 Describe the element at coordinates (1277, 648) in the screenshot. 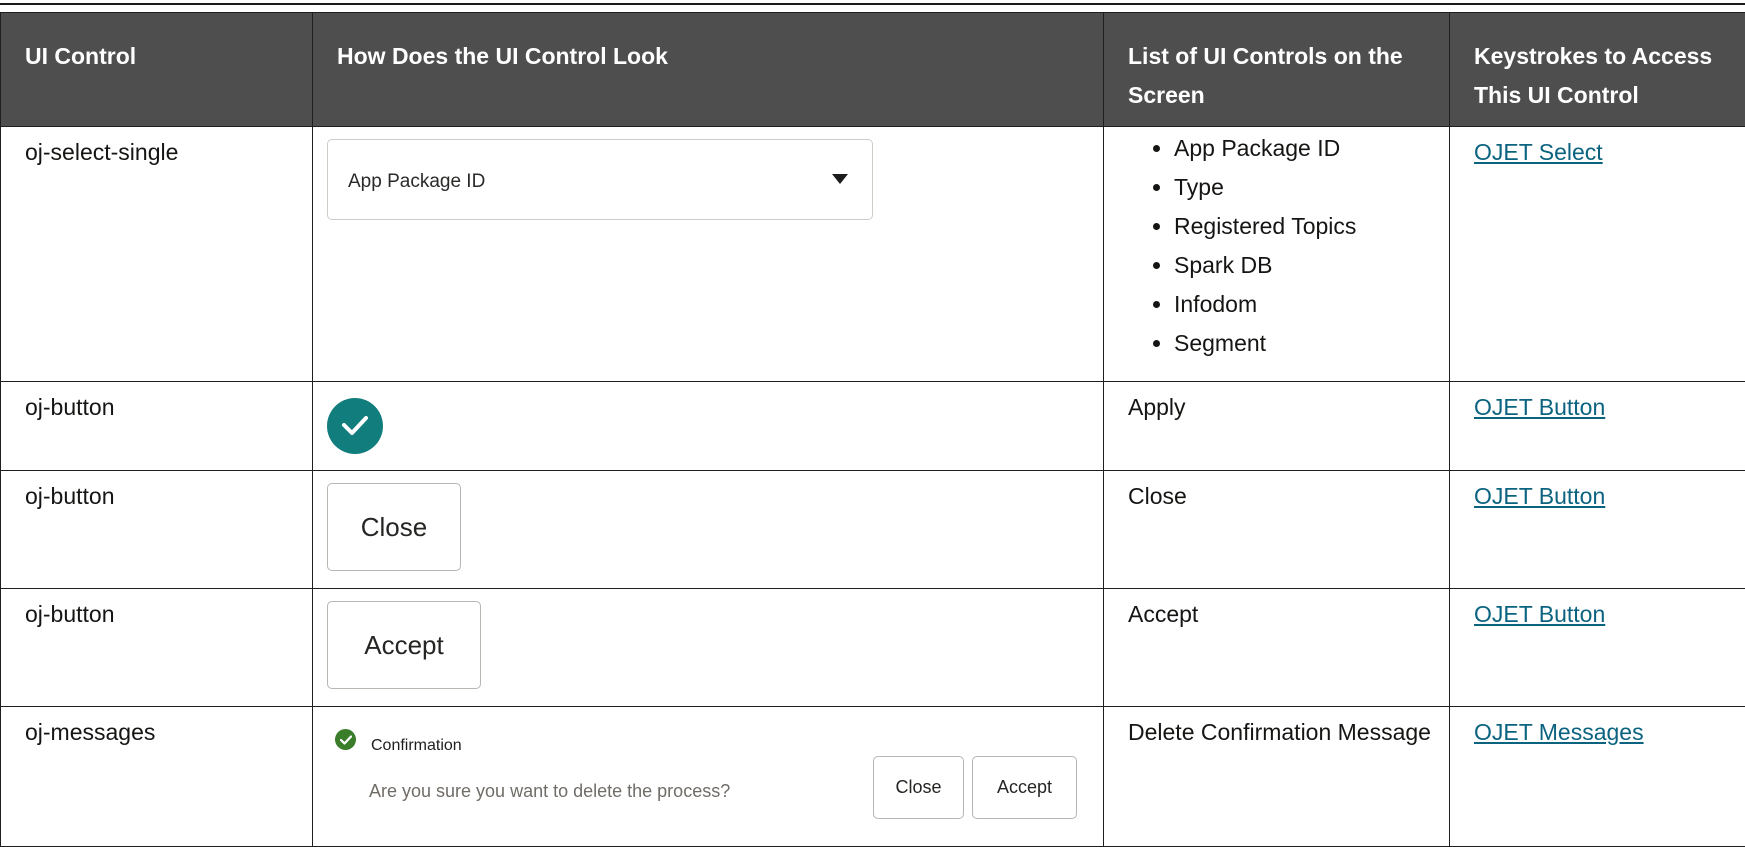

I see `controls-text: Accept` at that location.